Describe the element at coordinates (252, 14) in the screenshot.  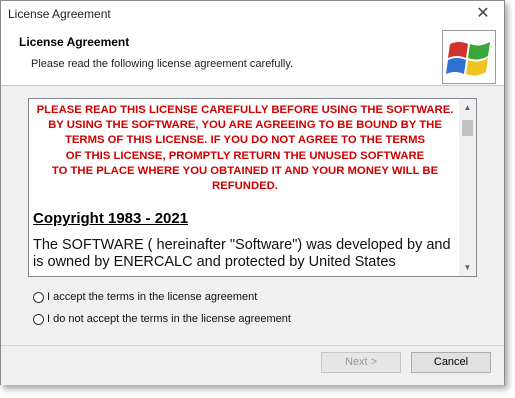
I see `title-bar: License Agreement ✕` at that location.